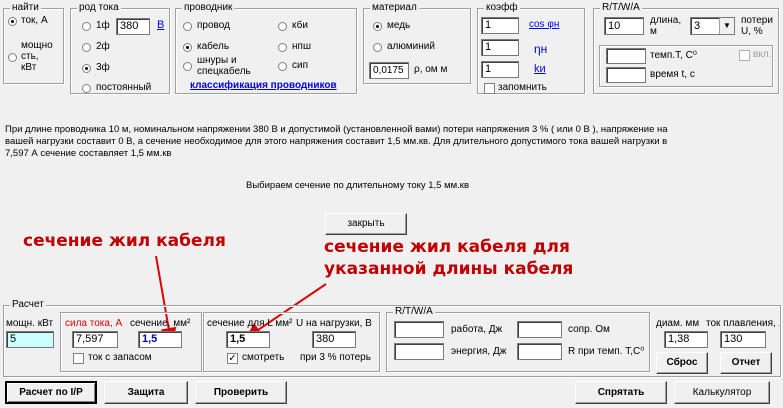  Describe the element at coordinates (263, 85) in the screenshot. I see `classification-link: классификация проводников` at that location.